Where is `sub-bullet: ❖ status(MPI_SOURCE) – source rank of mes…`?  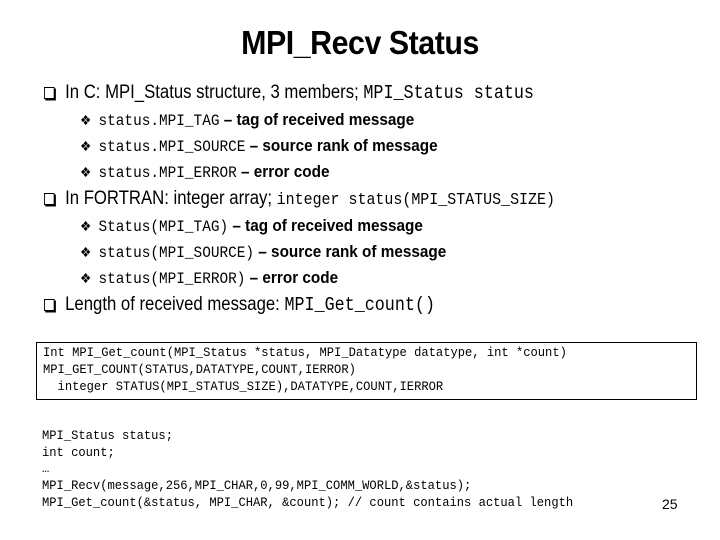 sub-bullet: ❖ status(MPI_SOURCE) – source rank of mes… is located at coordinates (263, 252).